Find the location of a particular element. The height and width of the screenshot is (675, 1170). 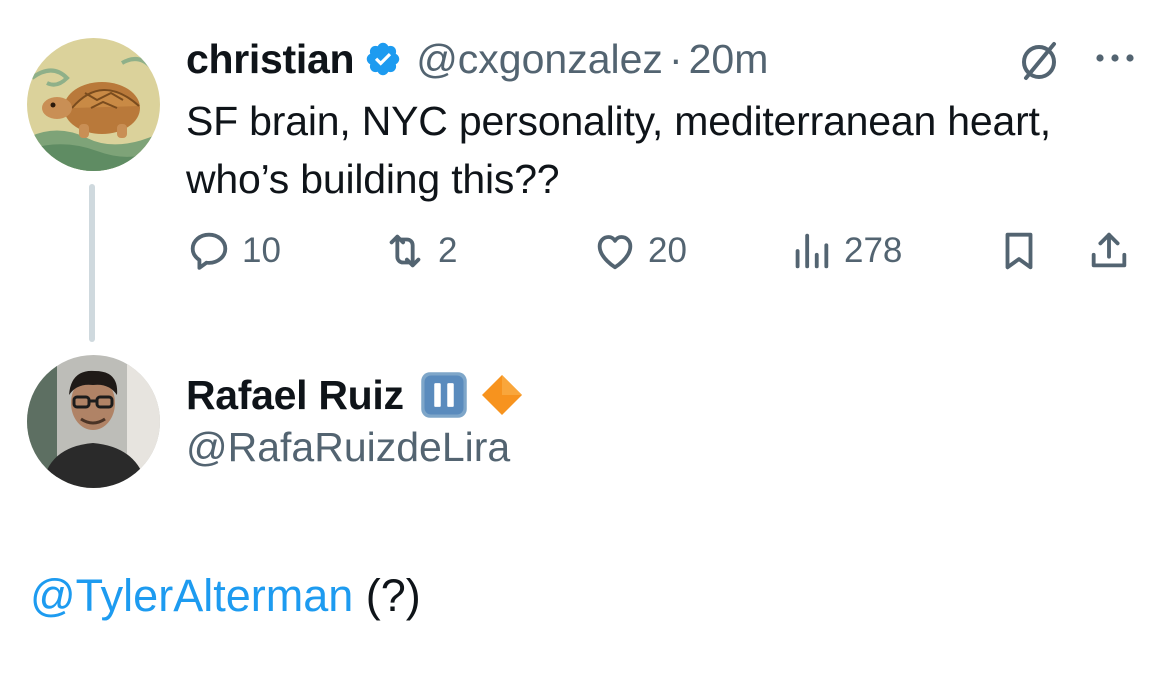

person-avatar-icon is located at coordinates (93, 421).